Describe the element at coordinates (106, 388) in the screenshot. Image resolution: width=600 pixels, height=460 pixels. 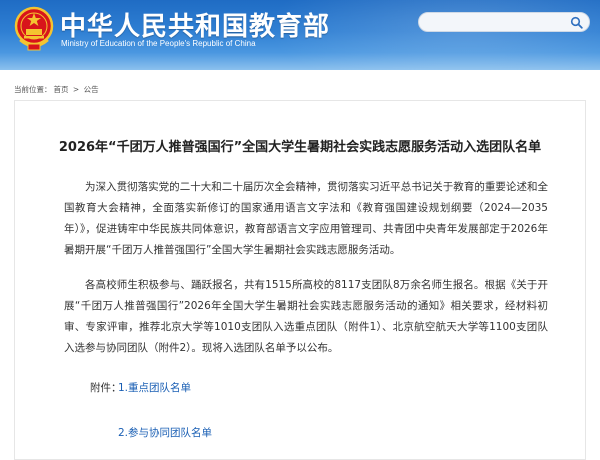
I see `attachments-label: 附件：` at that location.